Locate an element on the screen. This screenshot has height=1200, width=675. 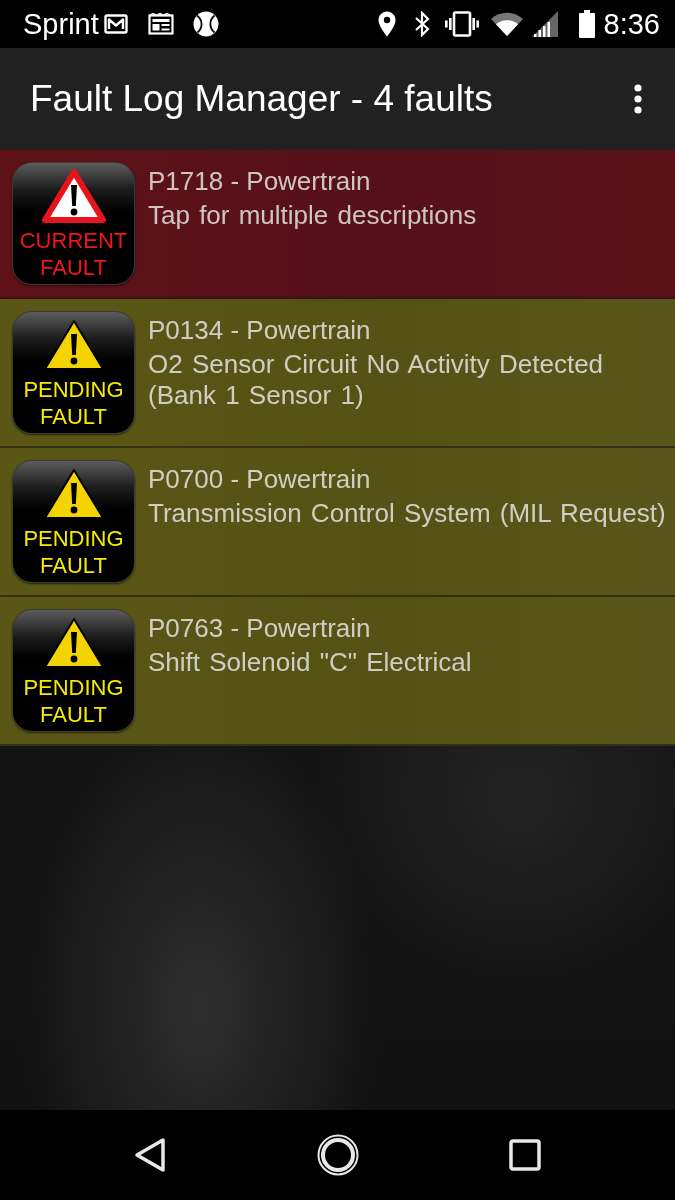
battery-icon is located at coordinates (586, 24).